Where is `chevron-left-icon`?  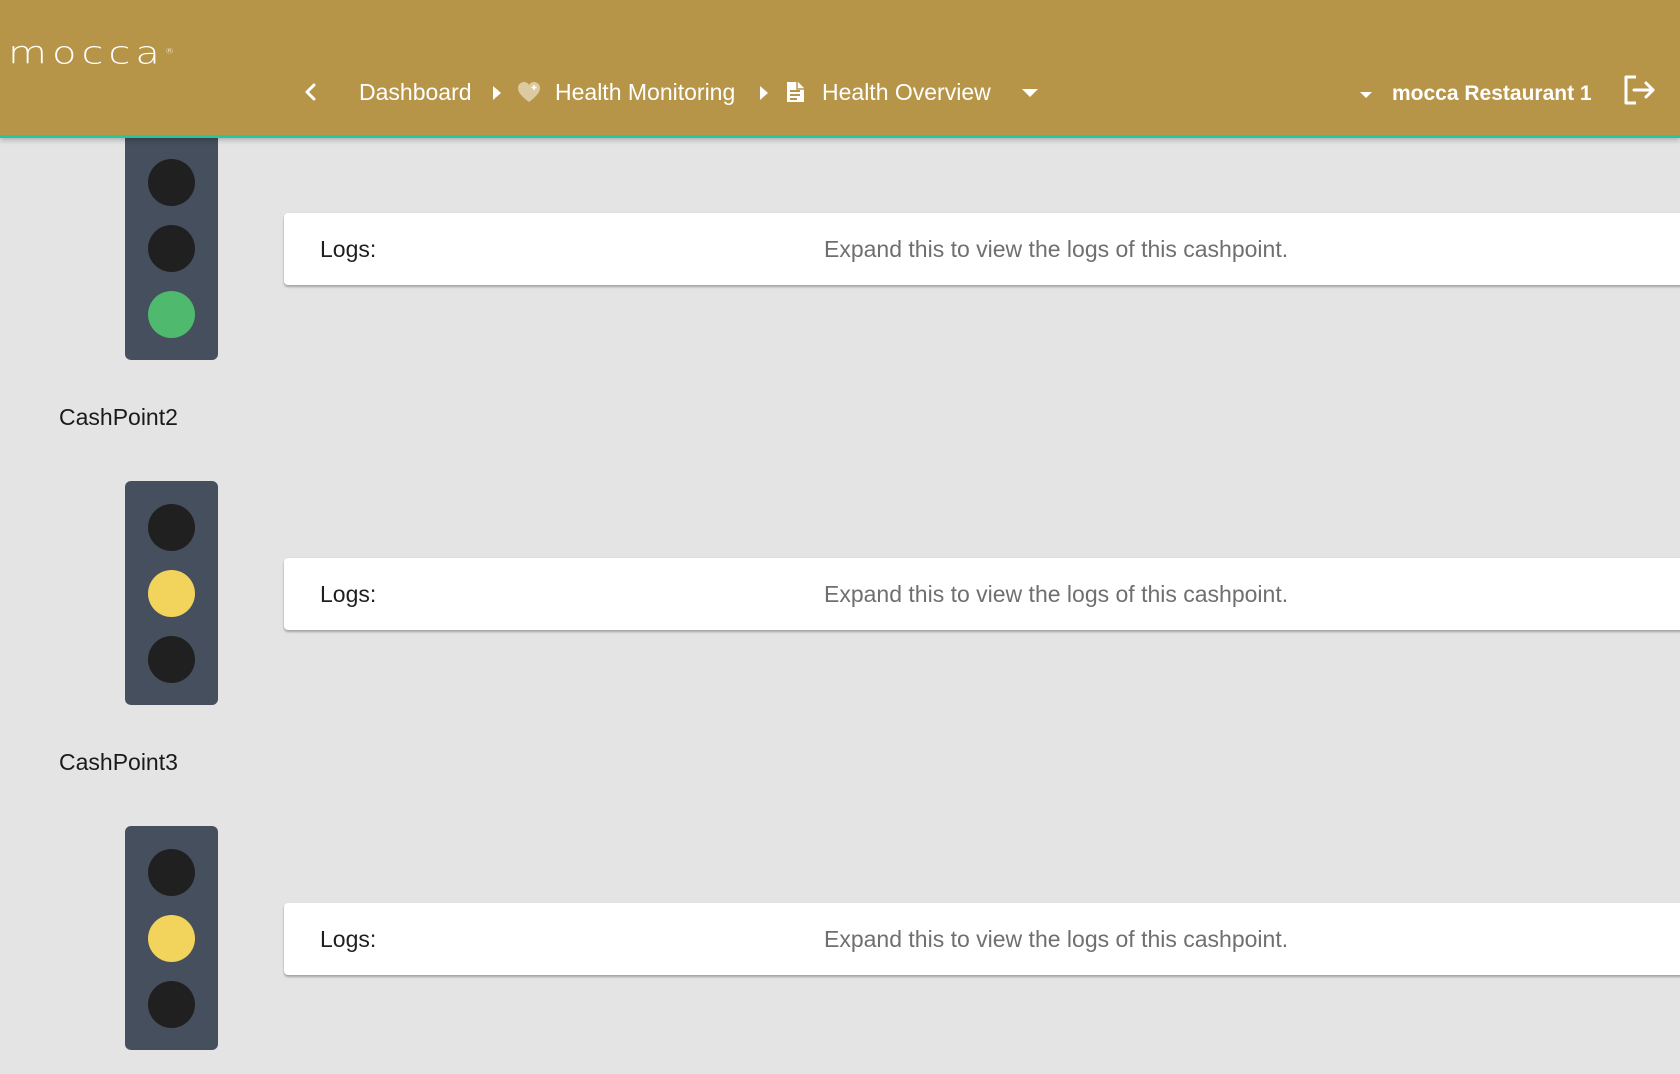 chevron-left-icon is located at coordinates (311, 92).